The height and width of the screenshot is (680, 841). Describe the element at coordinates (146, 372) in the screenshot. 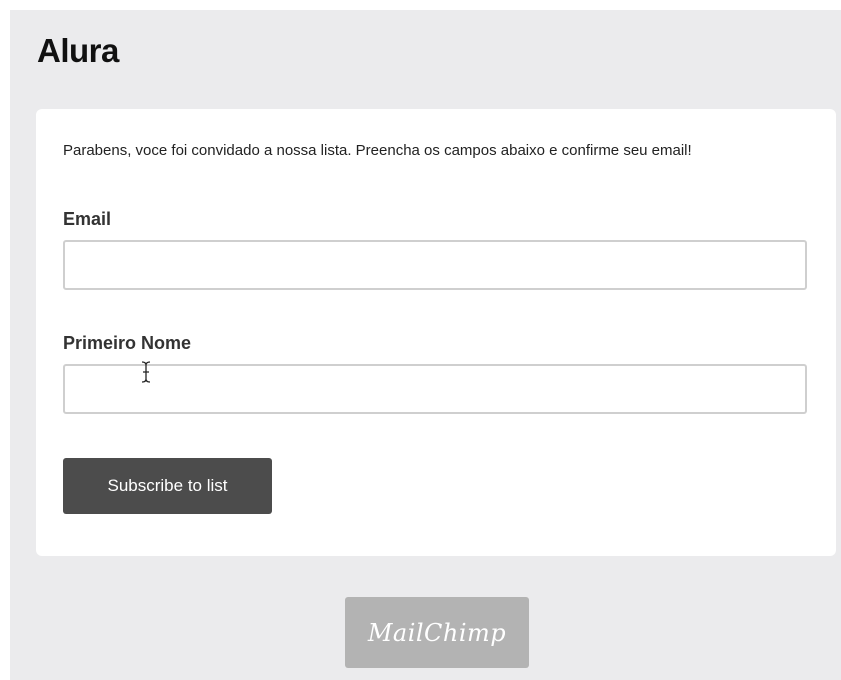

I see `text-cursor-icon` at that location.